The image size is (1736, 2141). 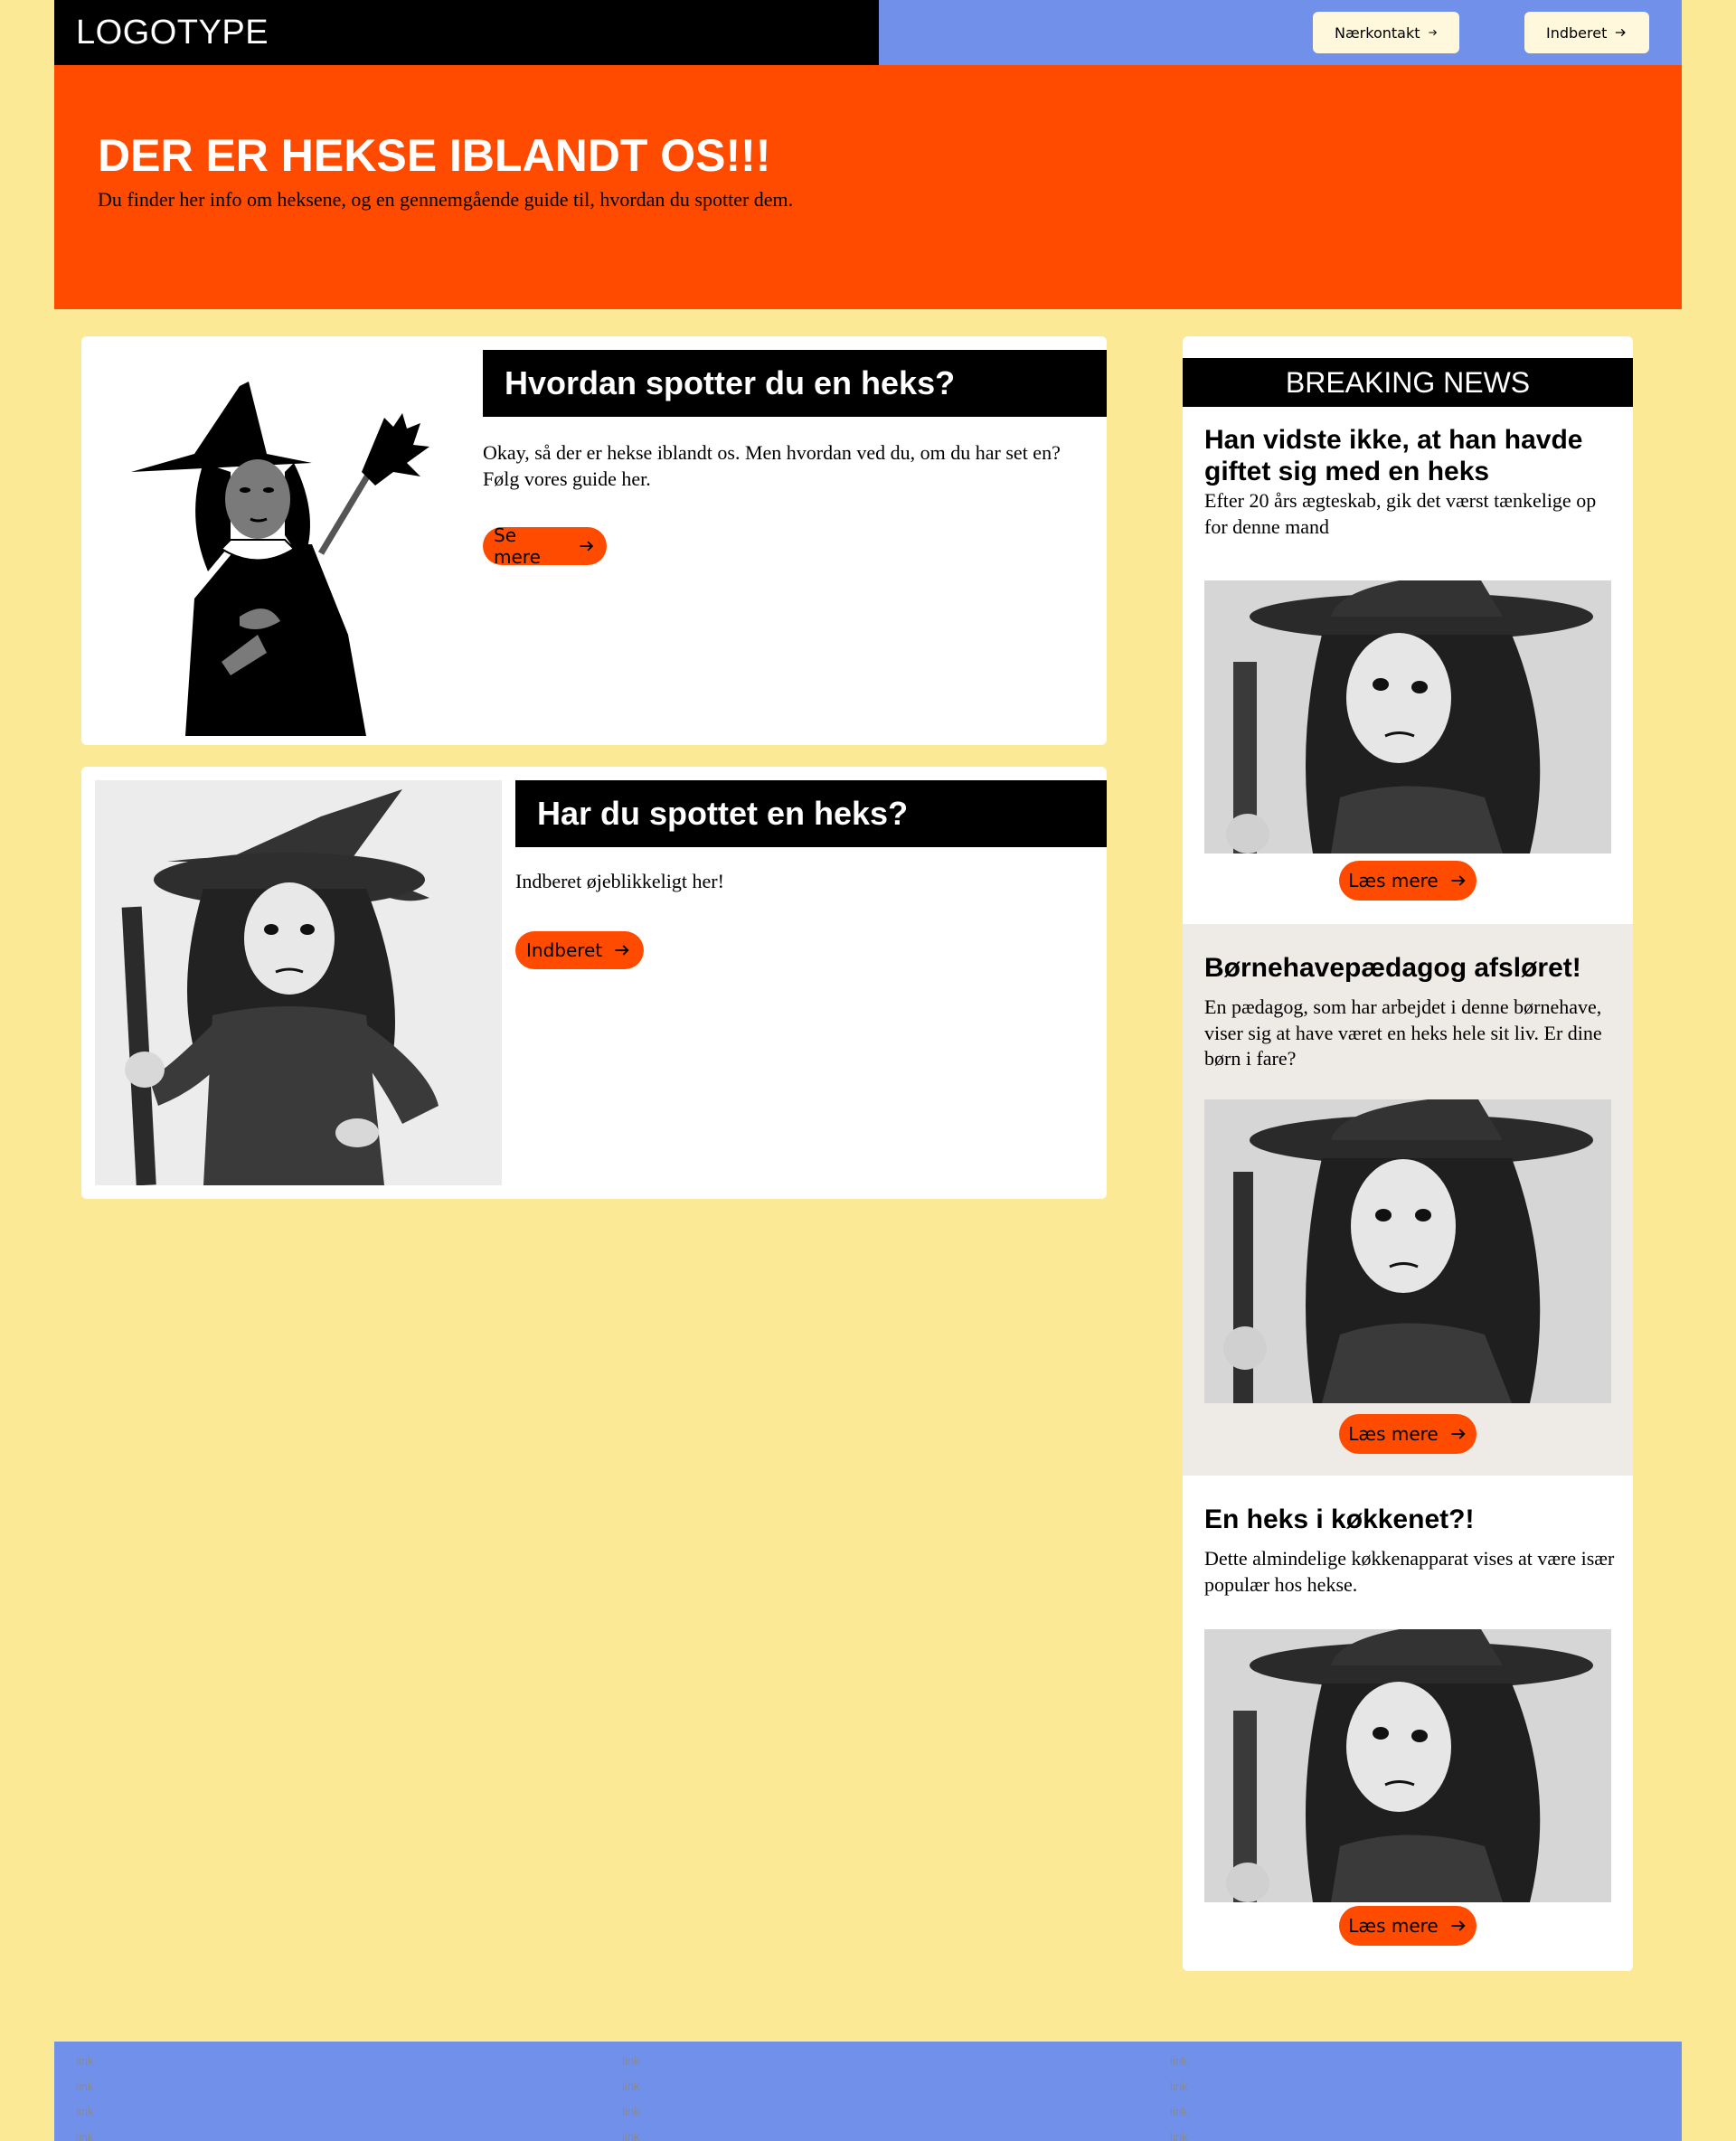 What do you see at coordinates (1378, 33) in the screenshot?
I see `nav-contact-label: Nærkontakt` at bounding box center [1378, 33].